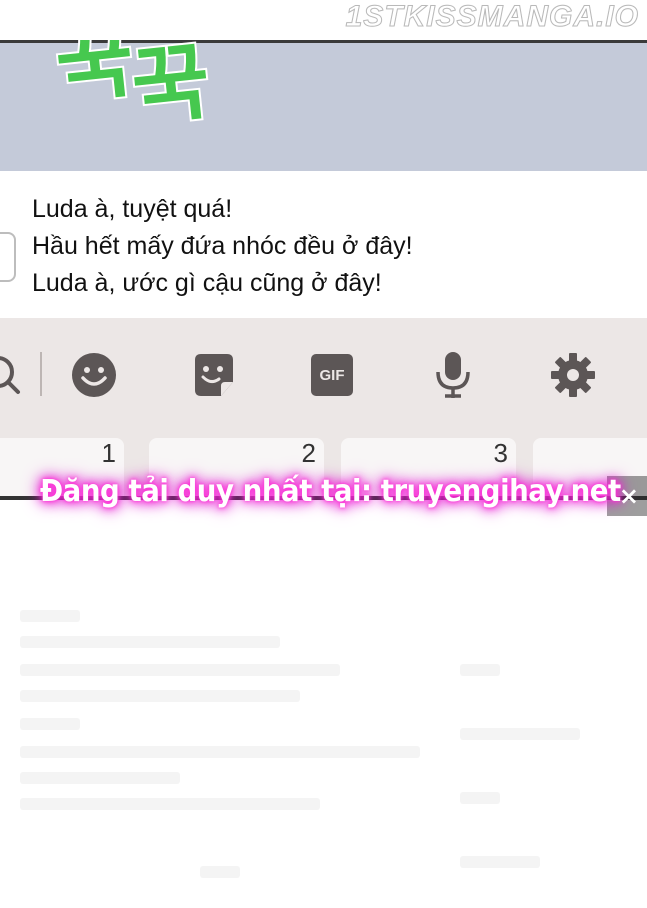 The width and height of the screenshot is (647, 908). I want to click on message-line-1: Luda à, tuyệt quá!, so click(132, 209).